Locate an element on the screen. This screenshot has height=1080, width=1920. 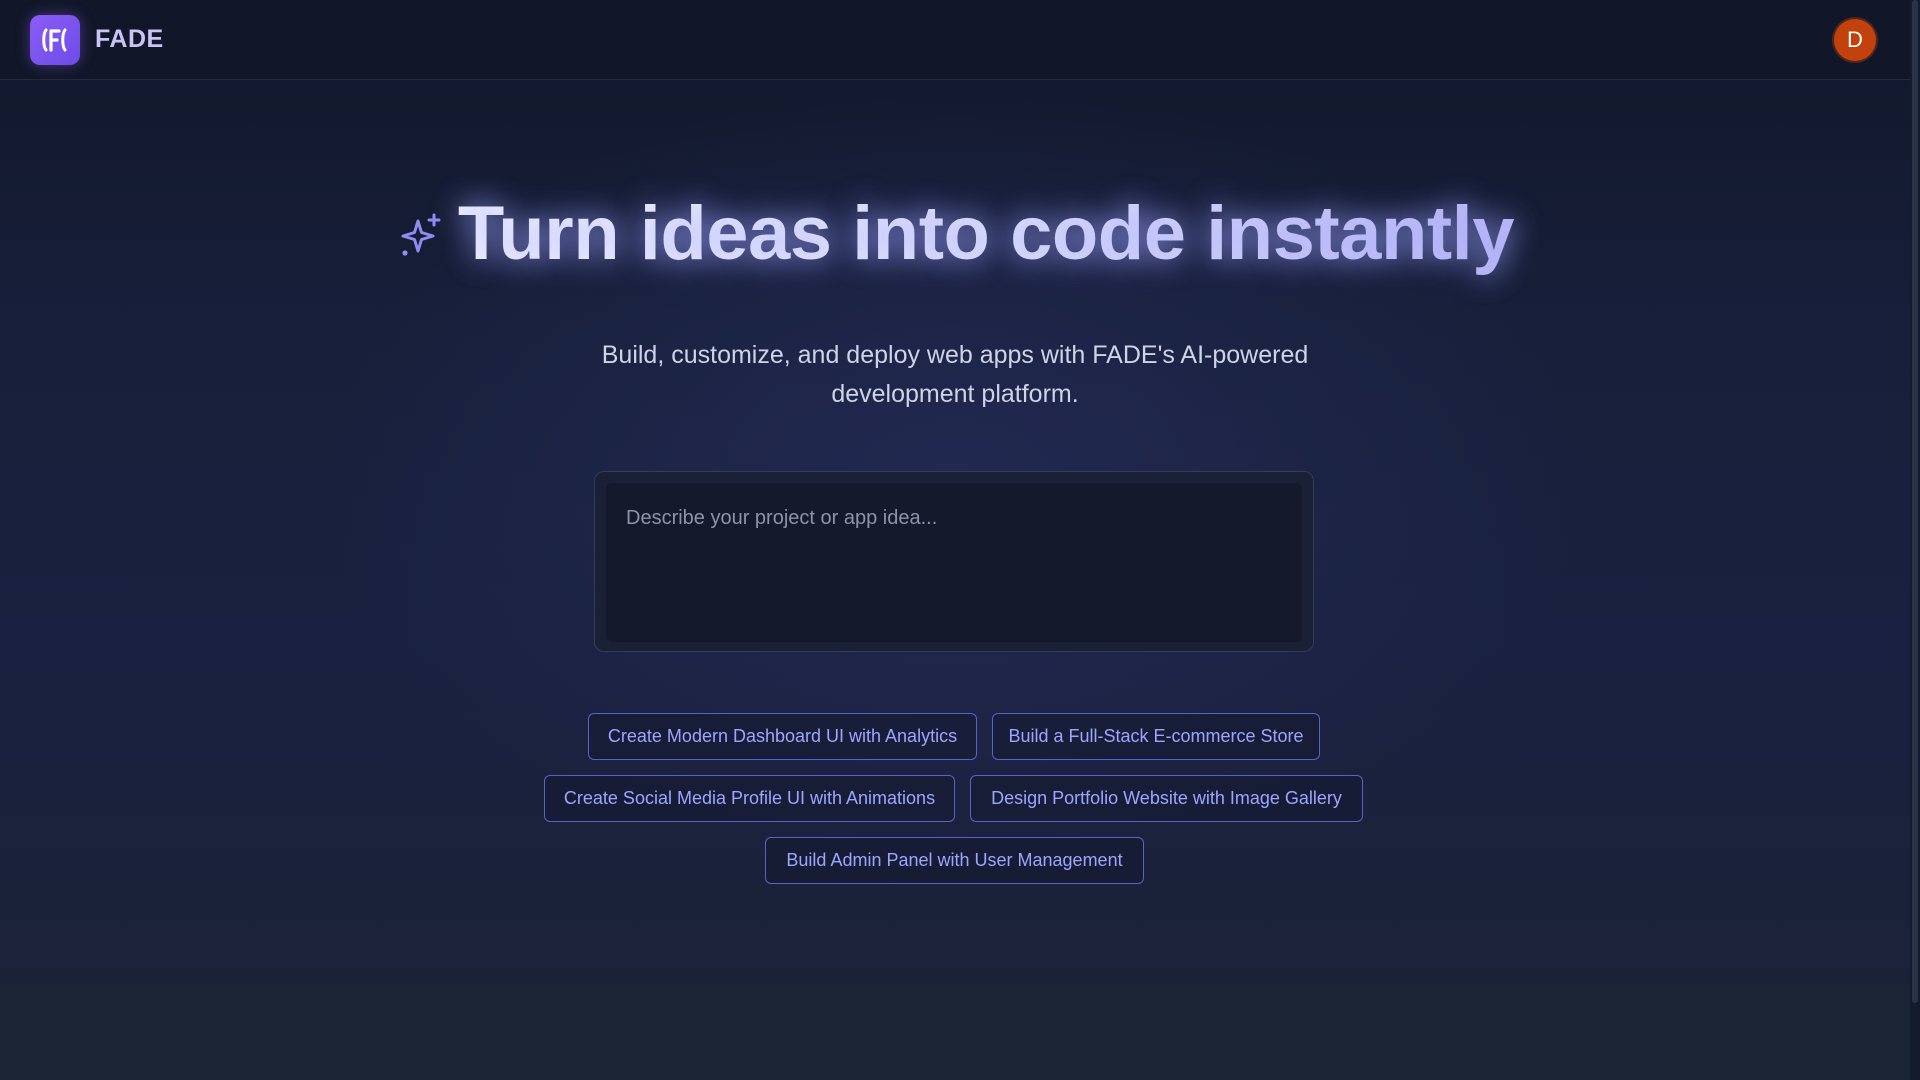
hero-heading: Turn ideas into code instantly is located at coordinates (955, 233).